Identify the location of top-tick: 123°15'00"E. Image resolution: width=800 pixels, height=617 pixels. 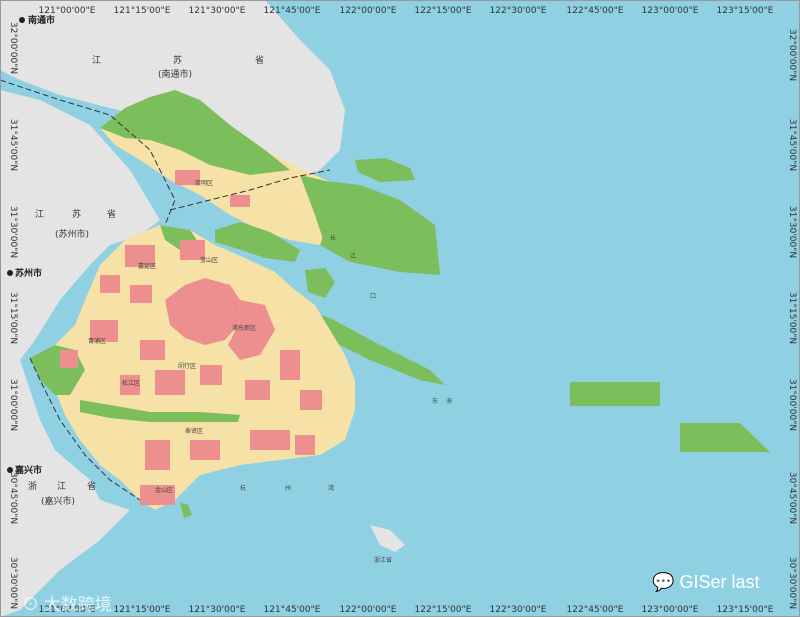
(745, 11).